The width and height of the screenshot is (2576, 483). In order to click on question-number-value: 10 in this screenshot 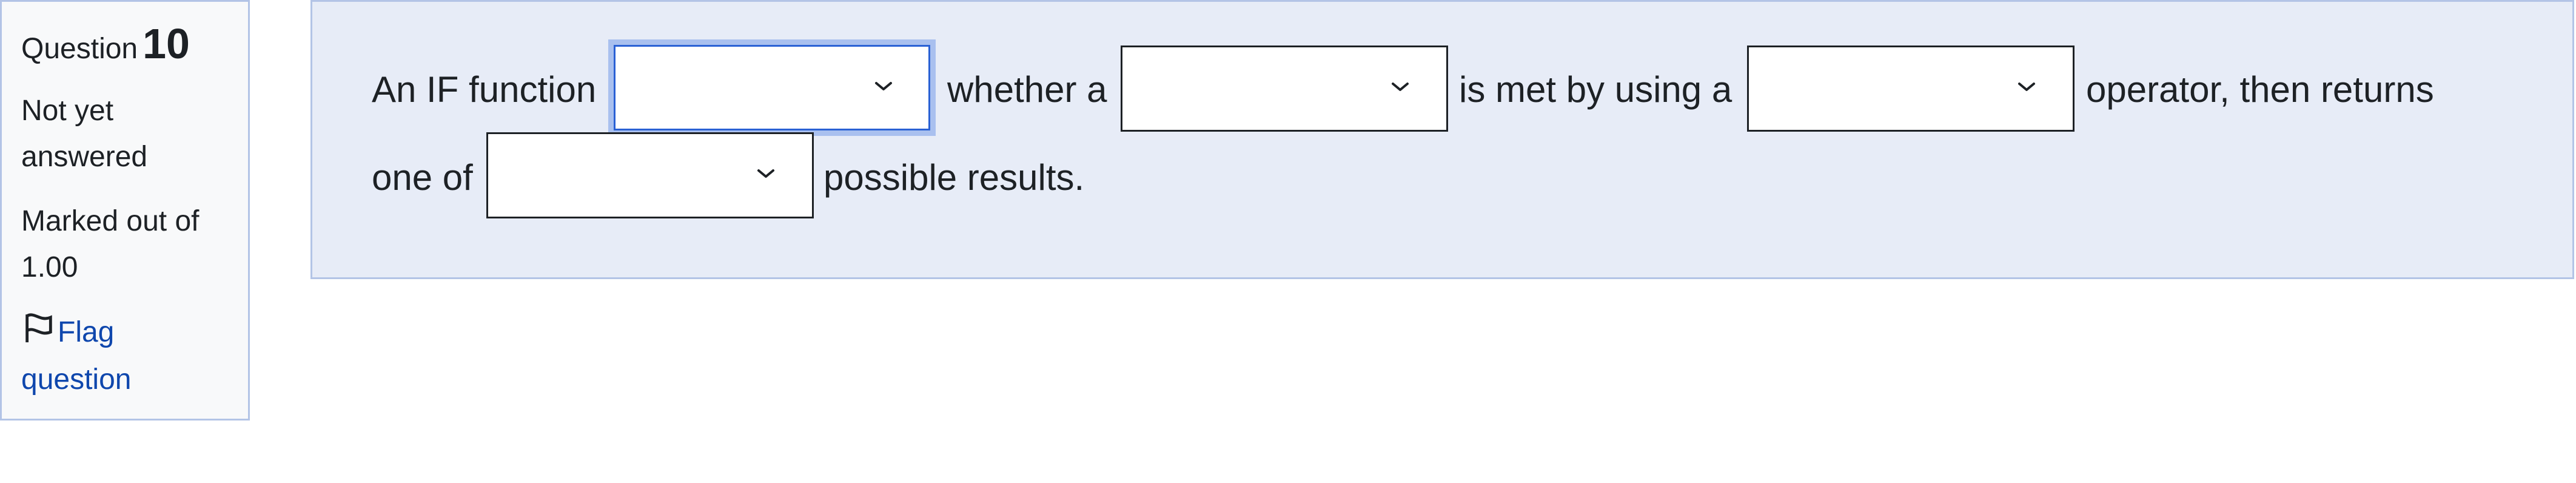, I will do `click(166, 43)`.